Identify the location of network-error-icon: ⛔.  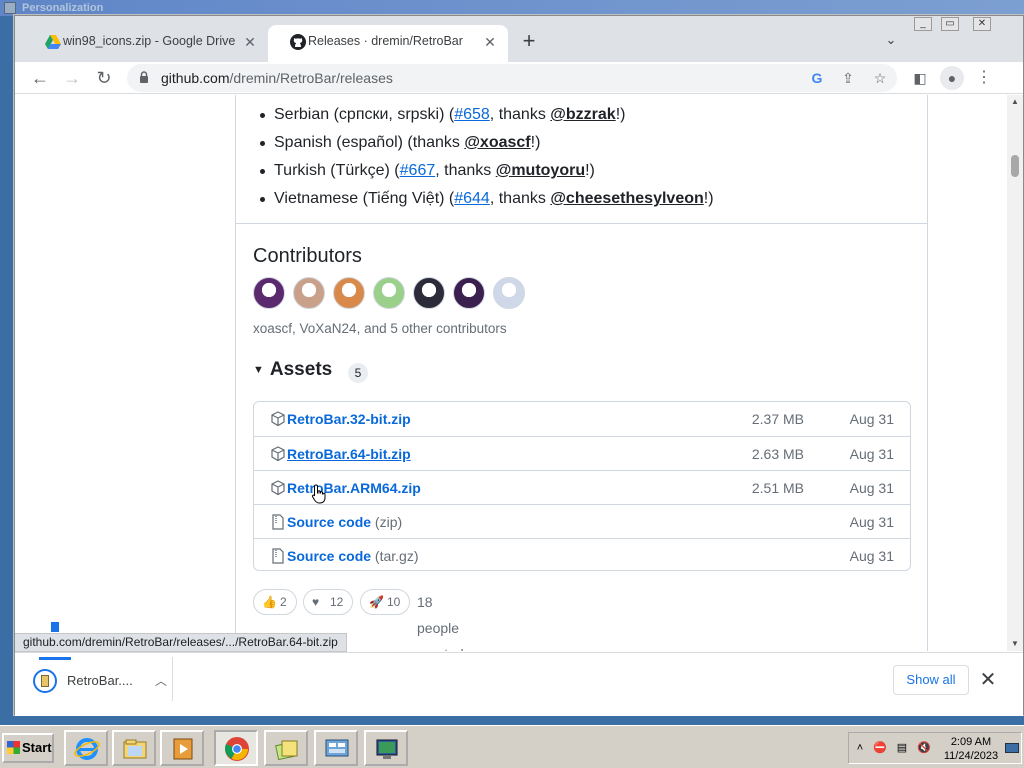
(880, 748).